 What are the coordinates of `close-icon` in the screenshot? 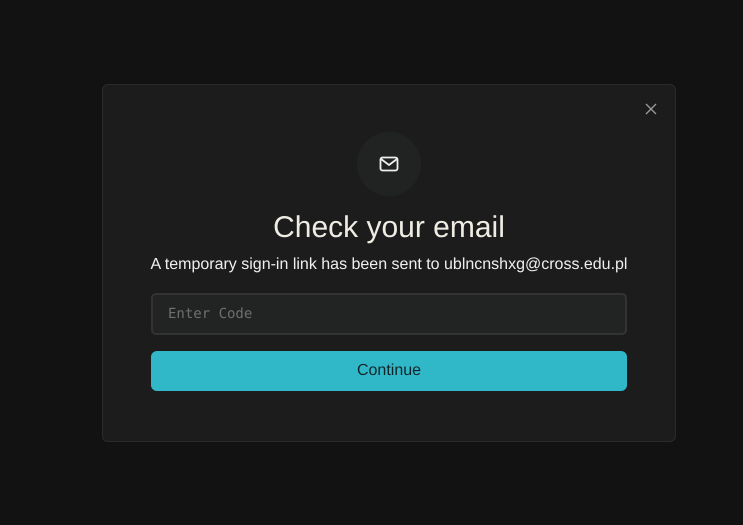 It's located at (651, 109).